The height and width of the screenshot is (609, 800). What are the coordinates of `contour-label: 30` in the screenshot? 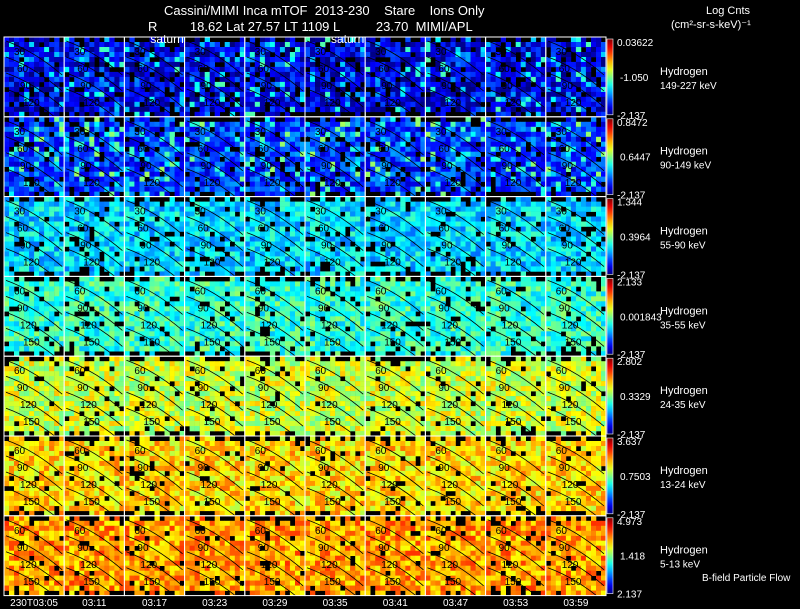 It's located at (441, 52).